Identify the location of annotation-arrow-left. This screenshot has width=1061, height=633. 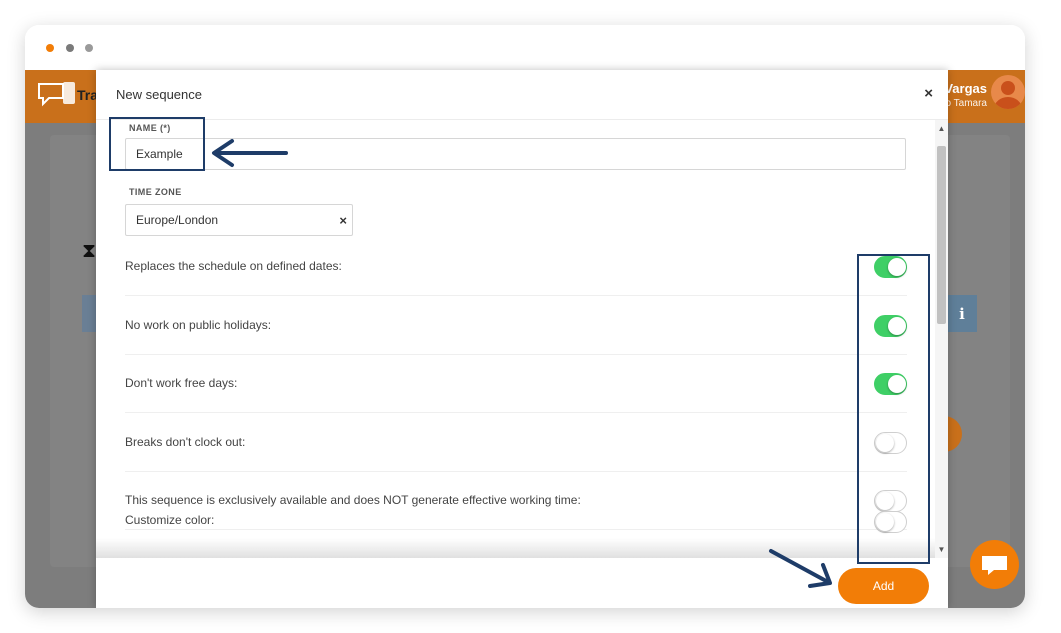
(250, 153).